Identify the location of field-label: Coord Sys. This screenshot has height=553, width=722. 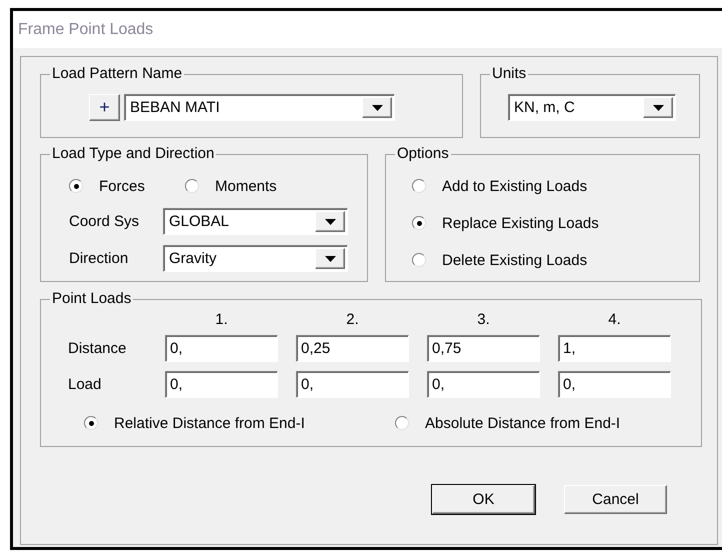
(104, 221).